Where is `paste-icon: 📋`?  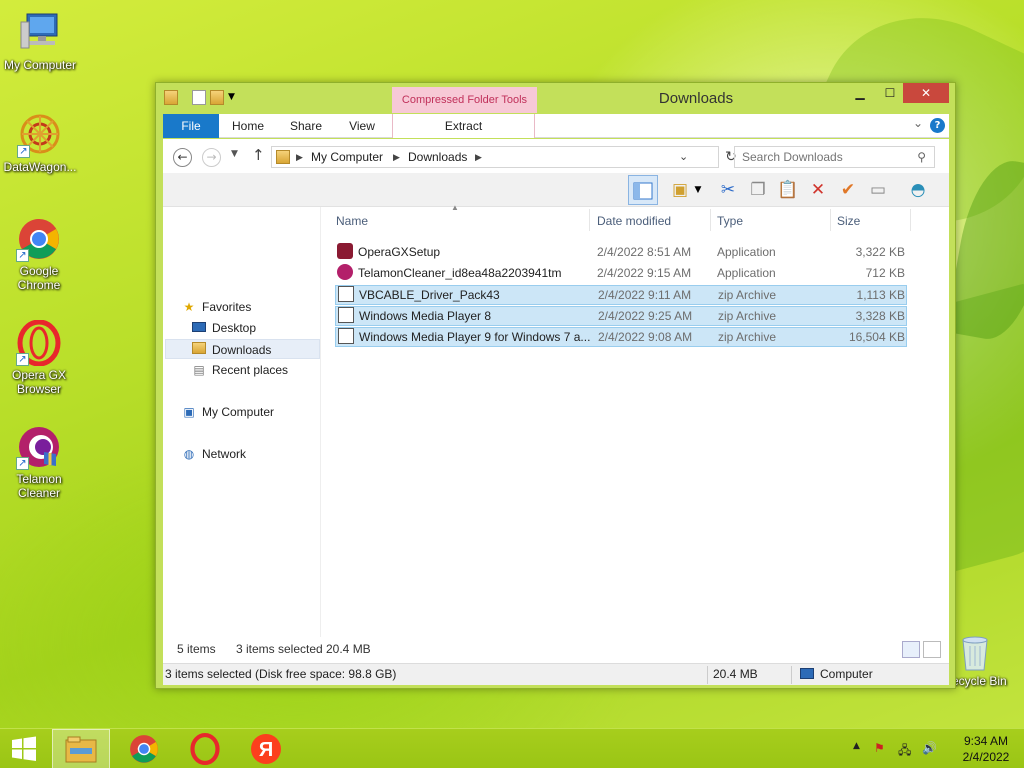 paste-icon: 📋 is located at coordinates (788, 190).